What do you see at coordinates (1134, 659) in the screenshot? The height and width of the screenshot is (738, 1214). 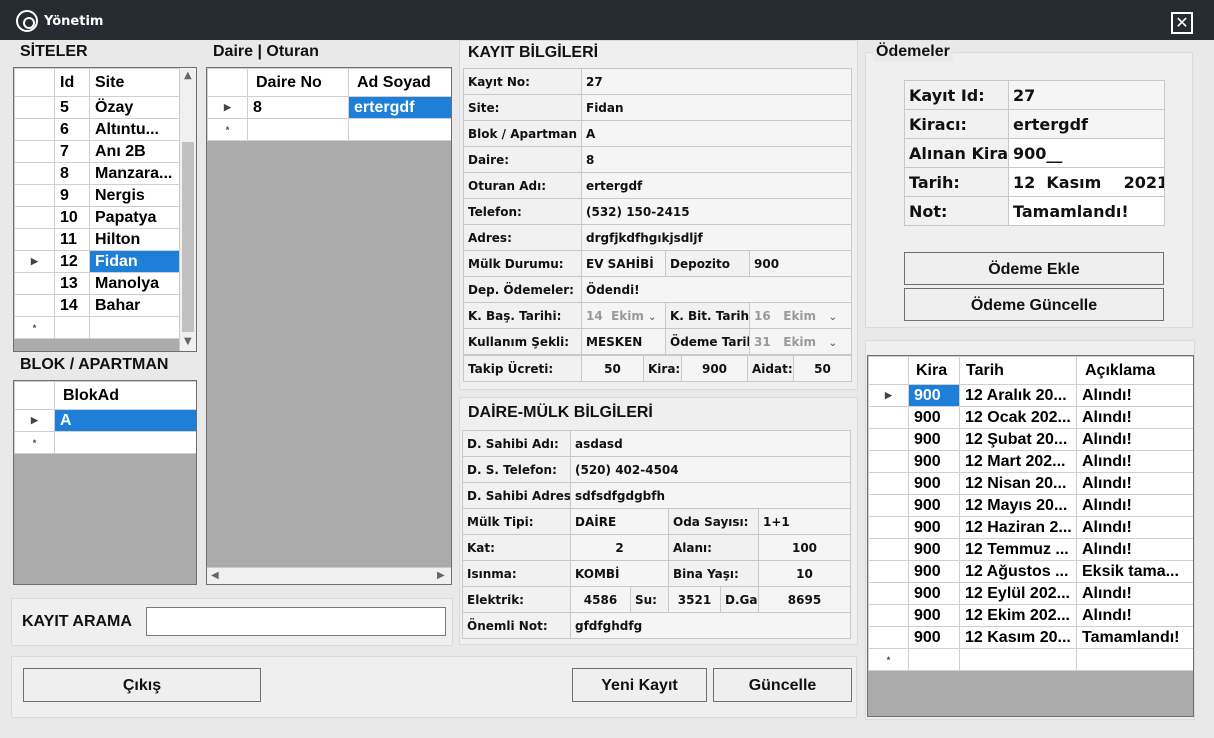 I see `cell-aciklama` at bounding box center [1134, 659].